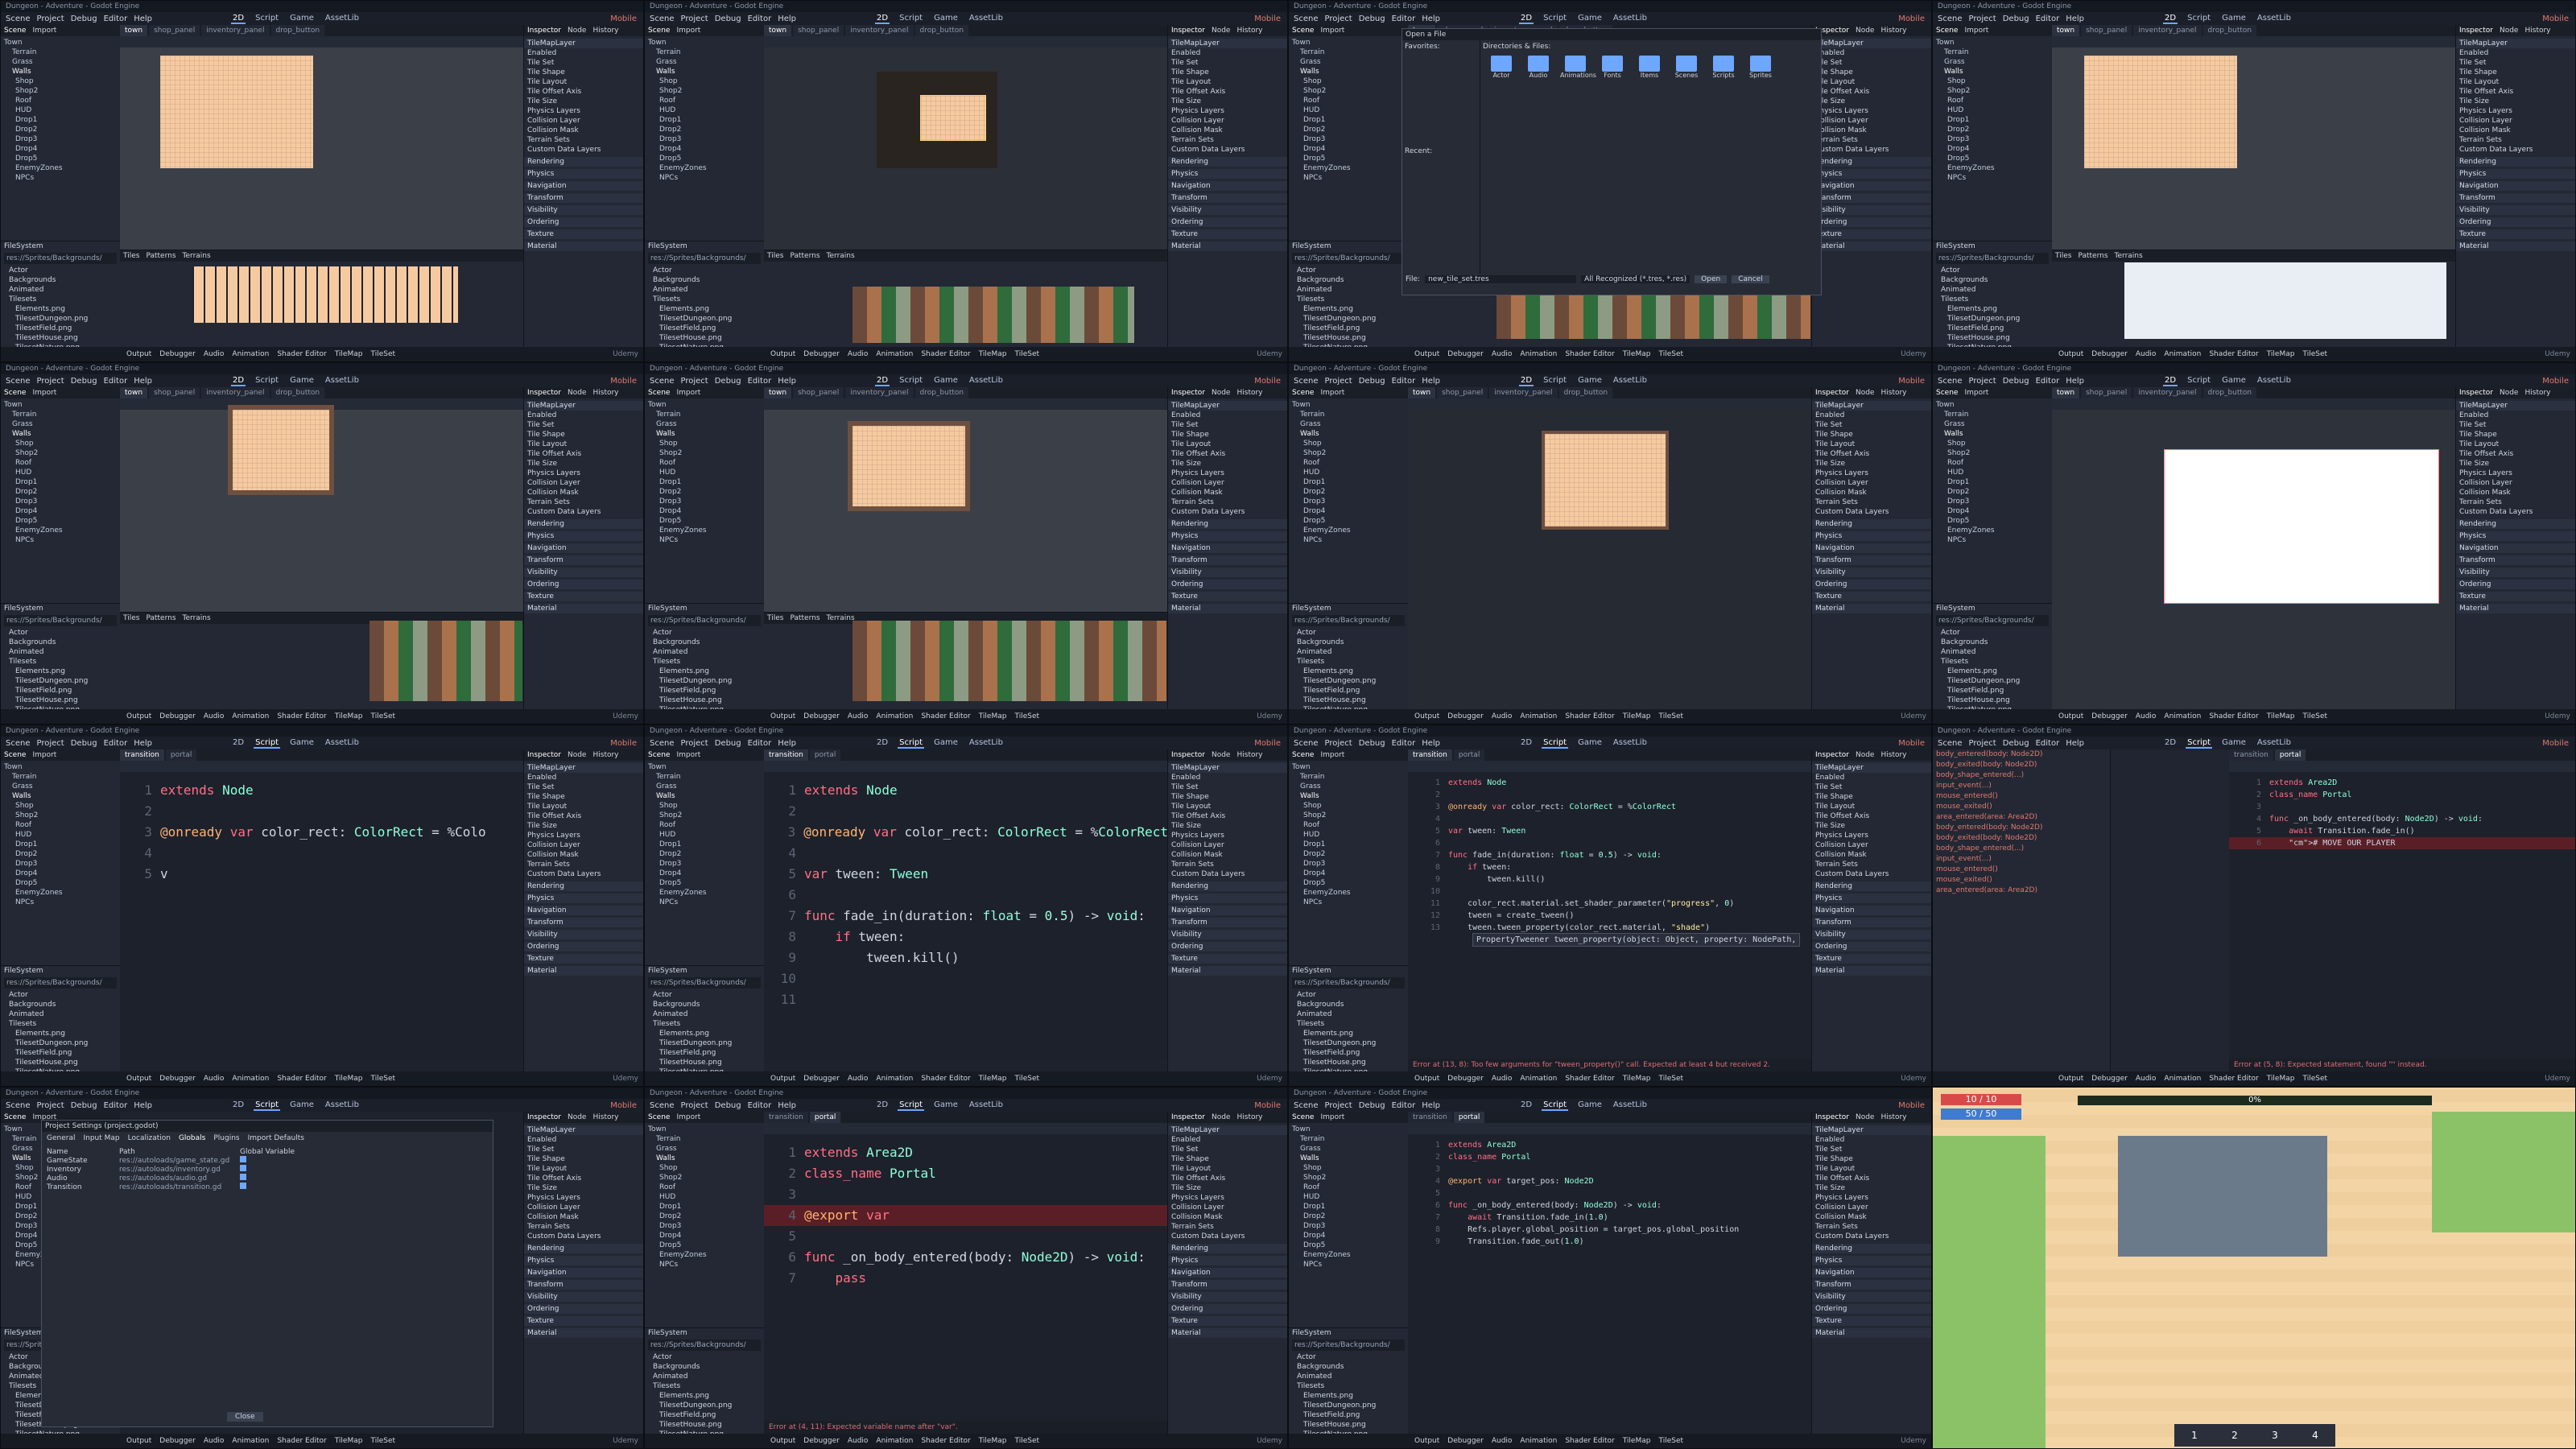 The height and width of the screenshot is (1449, 2576). What do you see at coordinates (1950, 743) in the screenshot?
I see `menu-item: Scene` at bounding box center [1950, 743].